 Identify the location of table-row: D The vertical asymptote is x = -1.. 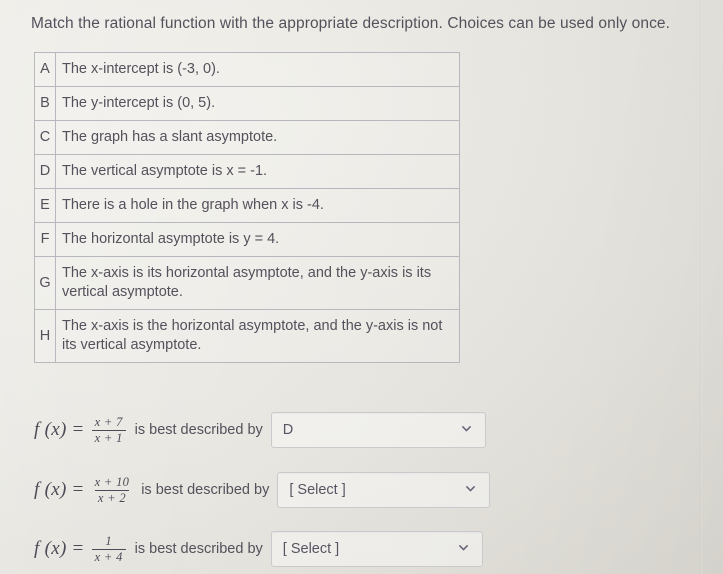
(247, 171).